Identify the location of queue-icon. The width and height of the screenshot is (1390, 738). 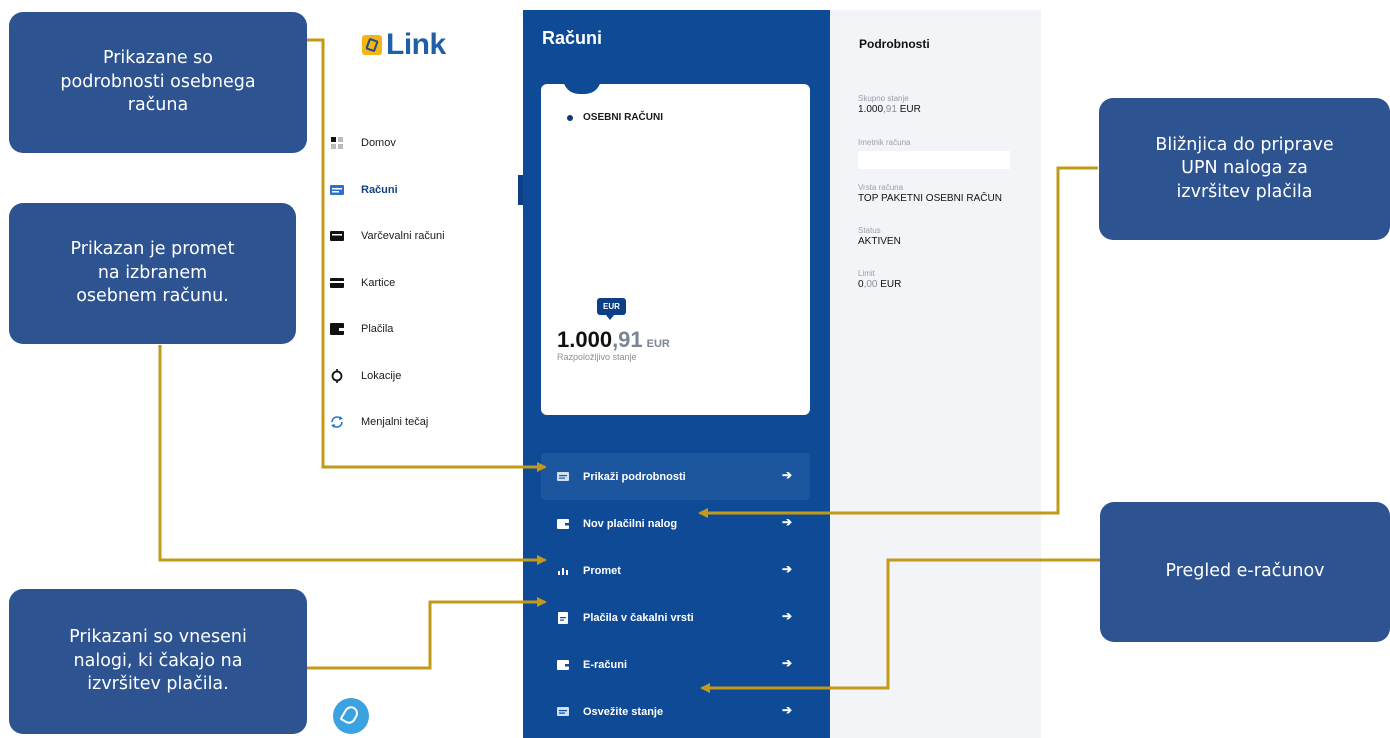
(563, 617).